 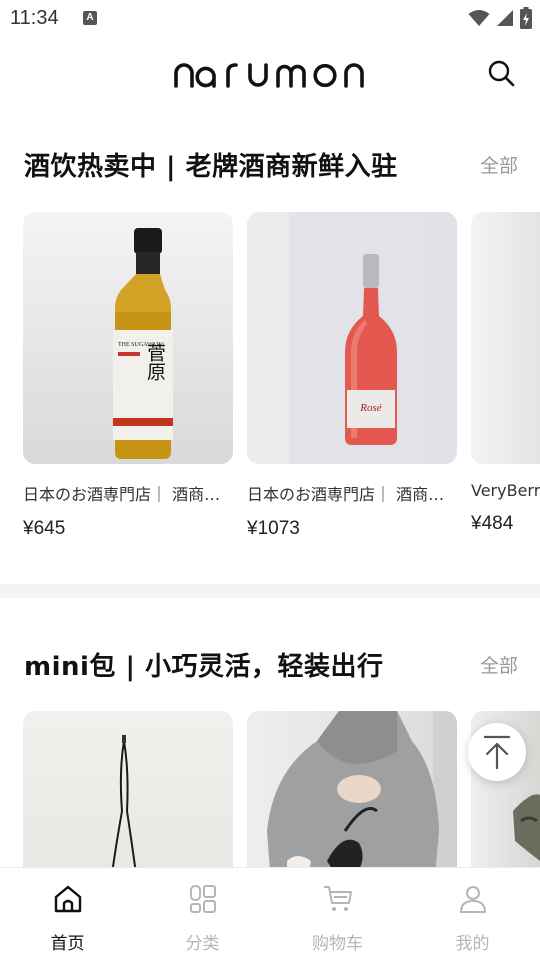 I want to click on nav-label: 购物车, so click(x=337, y=944).